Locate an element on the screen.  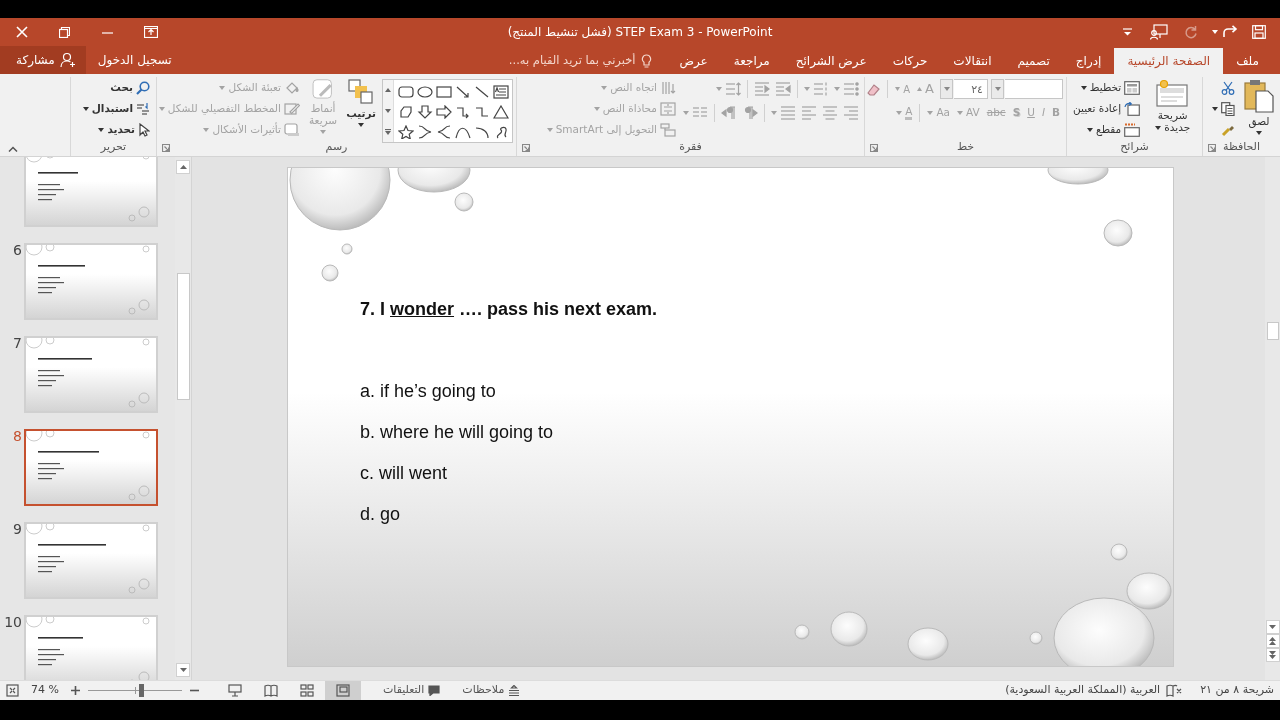
question-text: 7. I wonder …. pass his next exam. is located at coordinates (509, 309).